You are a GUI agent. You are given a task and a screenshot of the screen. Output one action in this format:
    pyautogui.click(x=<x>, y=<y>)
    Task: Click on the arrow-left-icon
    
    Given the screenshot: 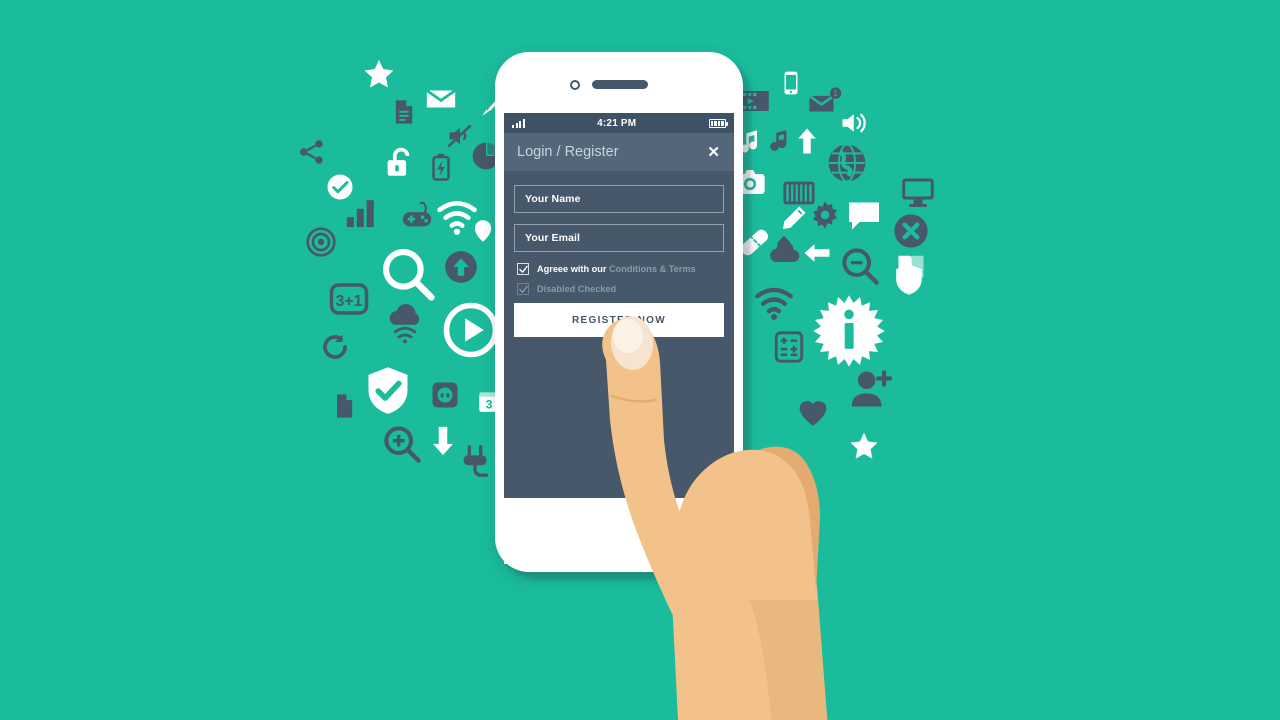 What is the action you would take?
    pyautogui.click(x=817, y=253)
    